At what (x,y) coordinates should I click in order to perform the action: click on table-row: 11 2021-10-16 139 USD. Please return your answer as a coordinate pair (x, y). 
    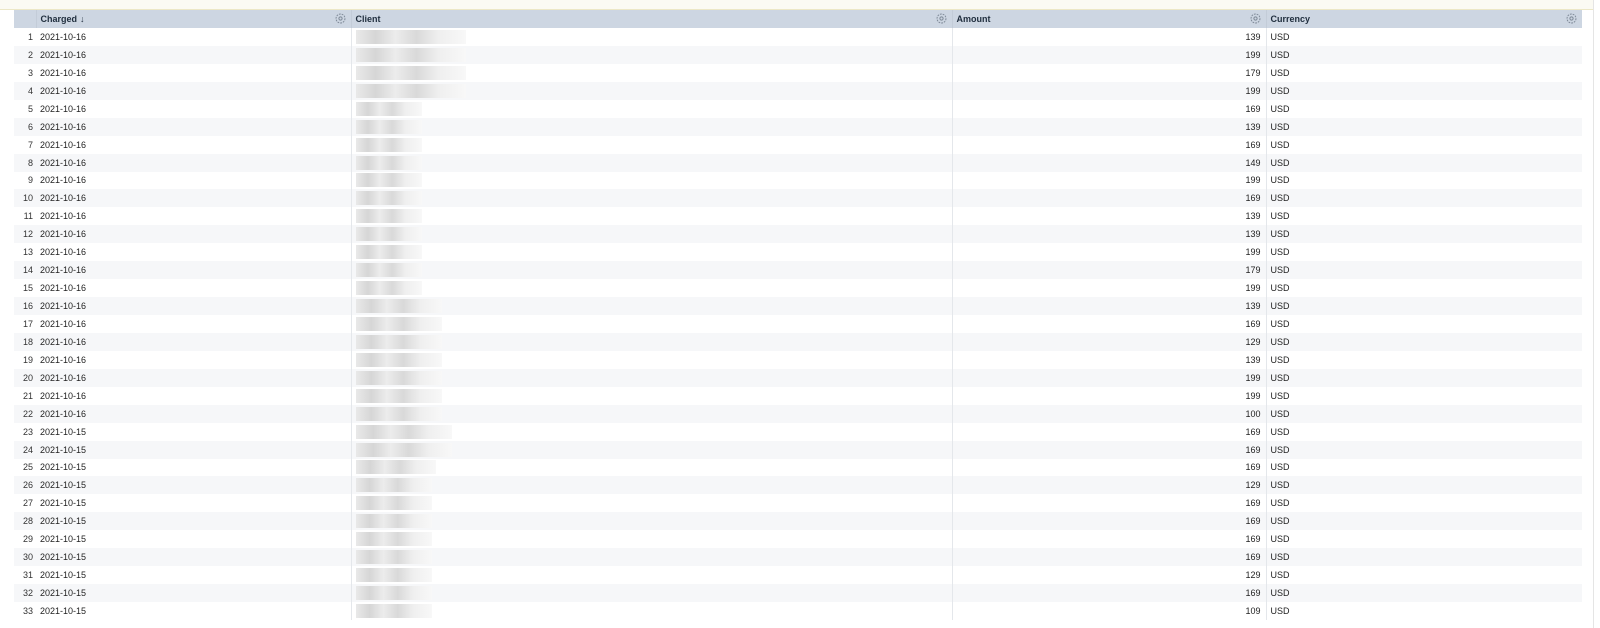
    Looking at the image, I should click on (798, 216).